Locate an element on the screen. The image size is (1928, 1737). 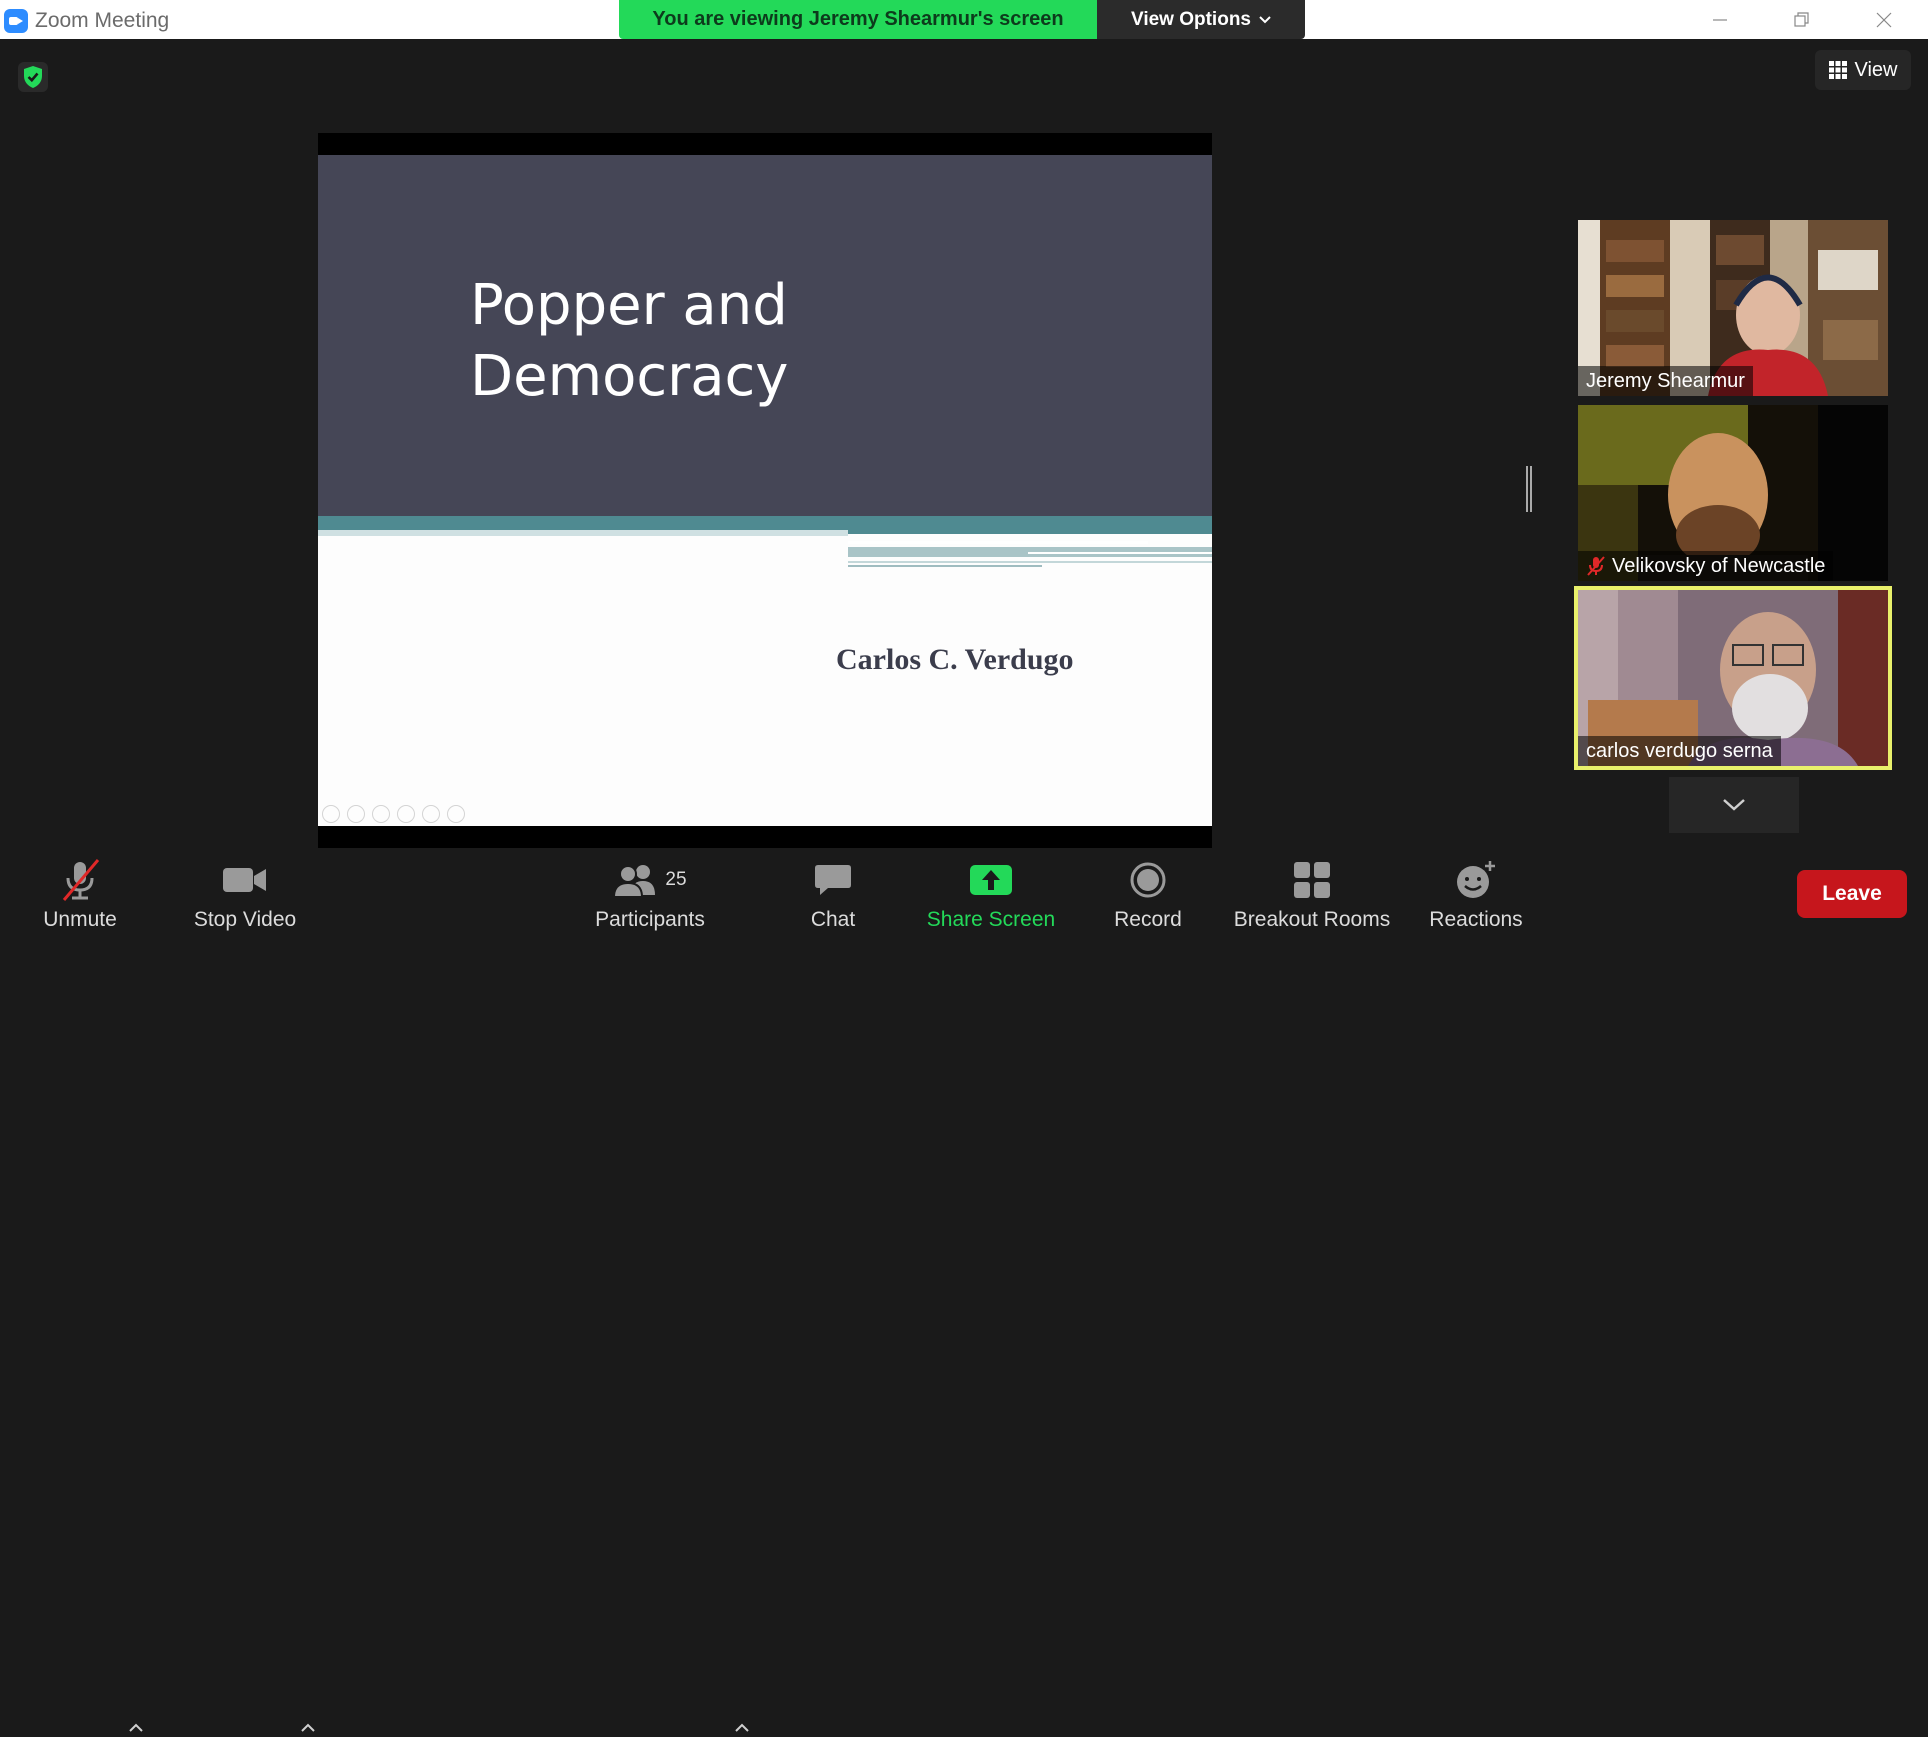
chat-button: Chat is located at coordinates (833, 890).